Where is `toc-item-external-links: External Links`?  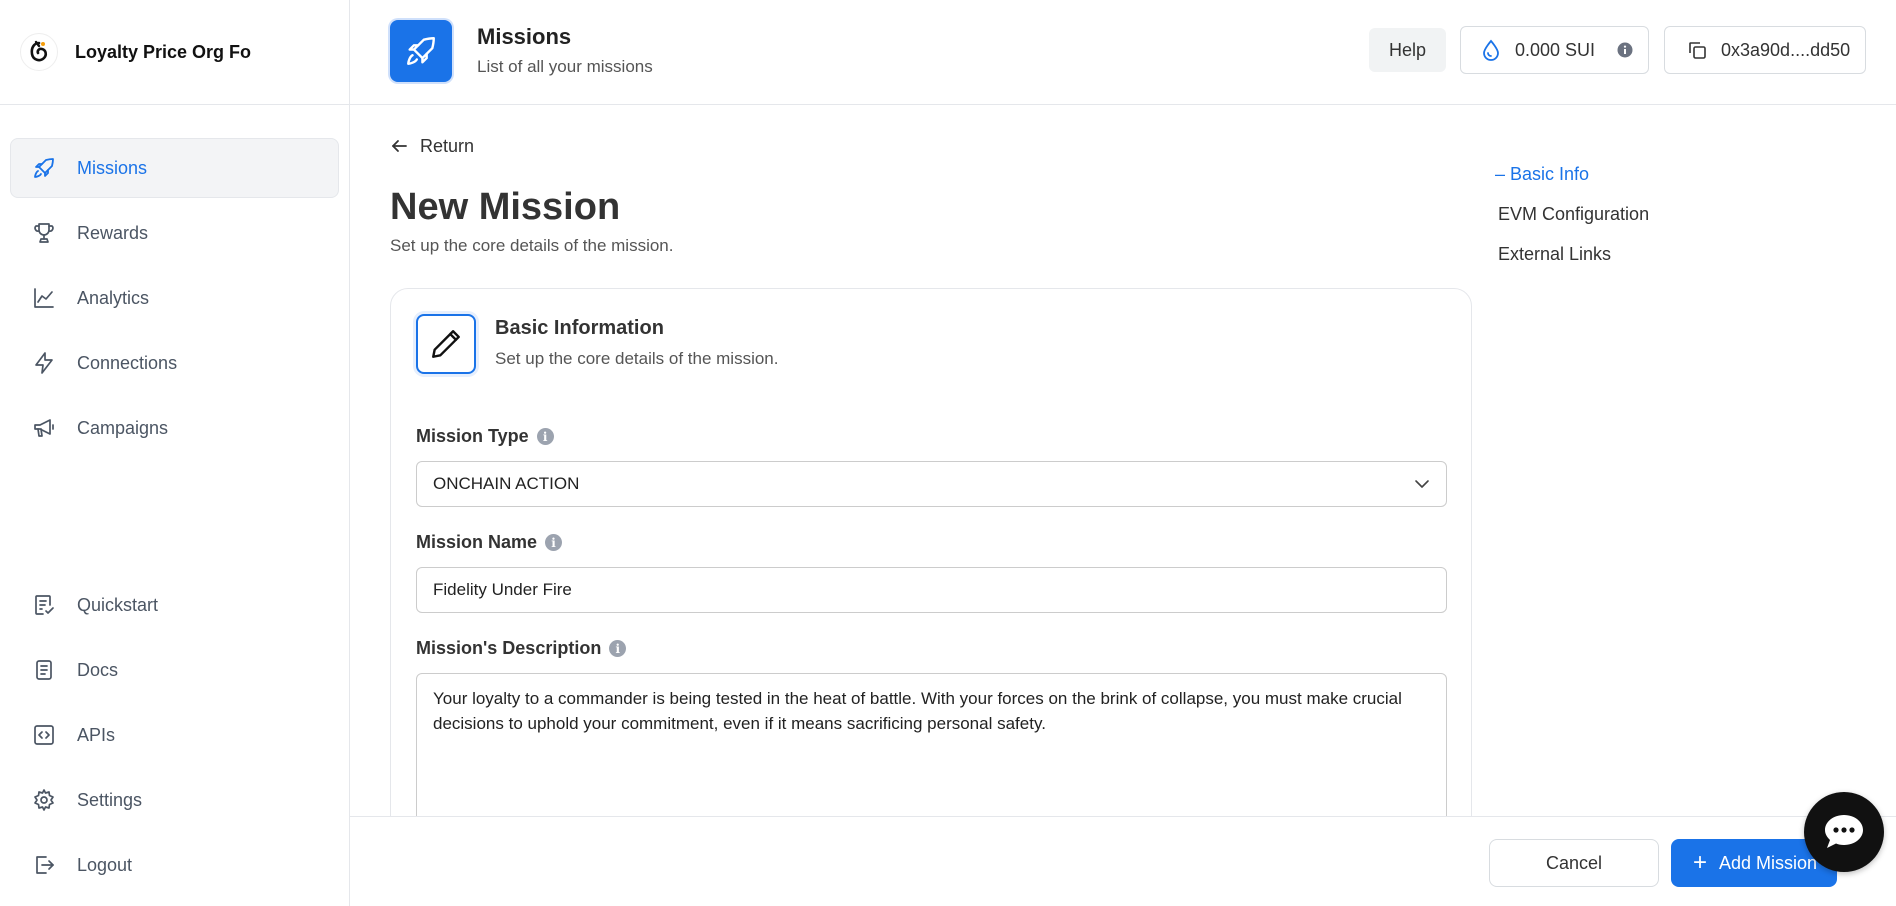 toc-item-external-links: External Links is located at coordinates (1572, 264).